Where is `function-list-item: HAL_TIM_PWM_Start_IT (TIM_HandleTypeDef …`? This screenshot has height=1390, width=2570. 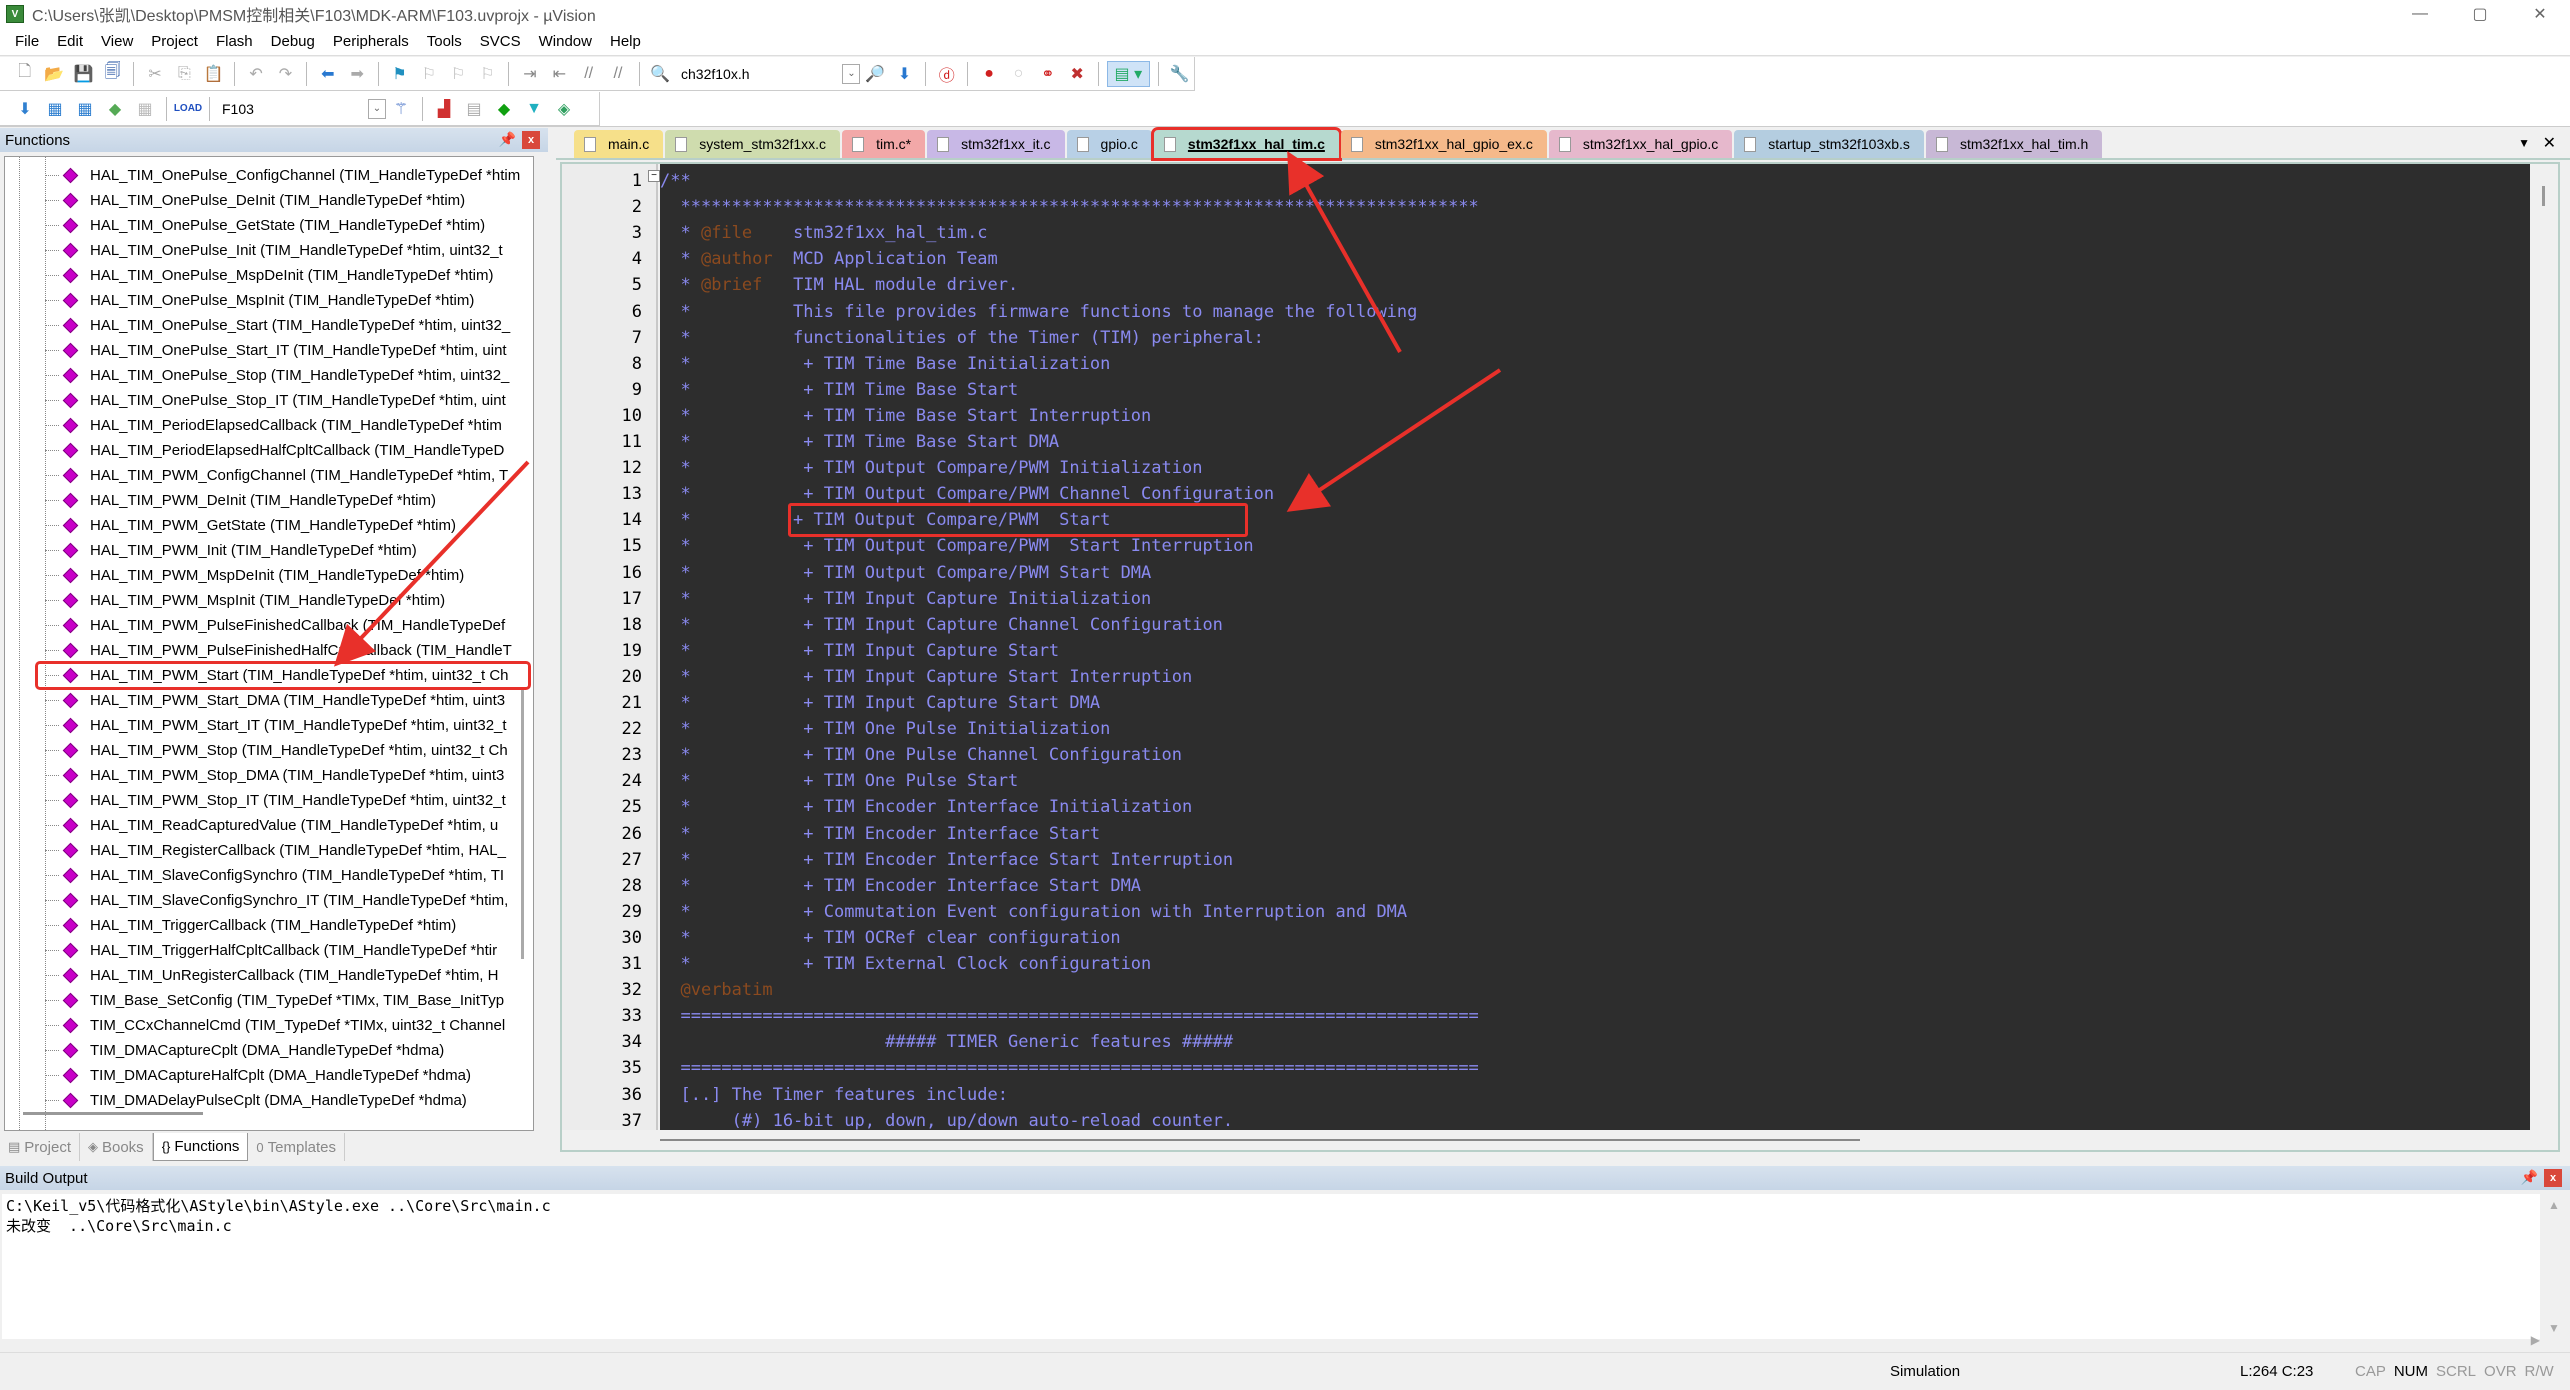
function-list-item: HAL_TIM_PWM_Start_IT (TIM_HandleTypeDef … is located at coordinates (289, 725).